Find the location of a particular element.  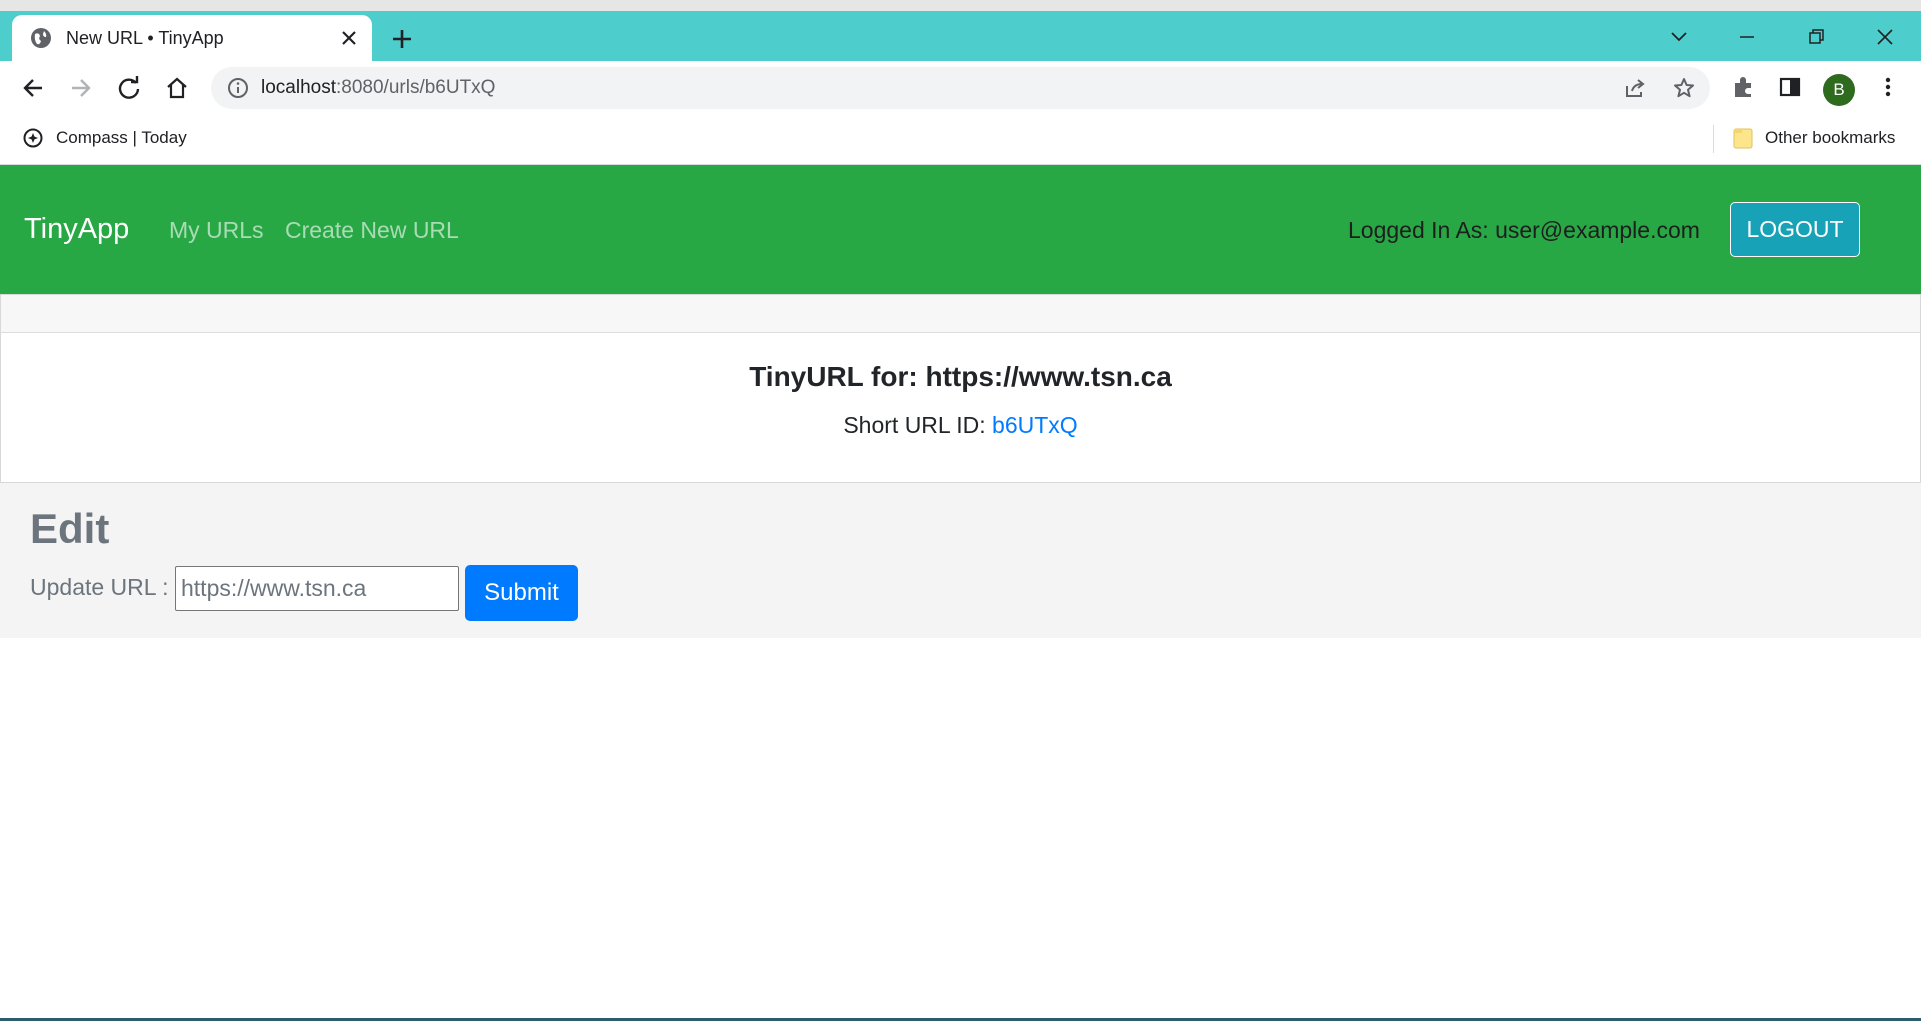

info-icon is located at coordinates (238, 88).